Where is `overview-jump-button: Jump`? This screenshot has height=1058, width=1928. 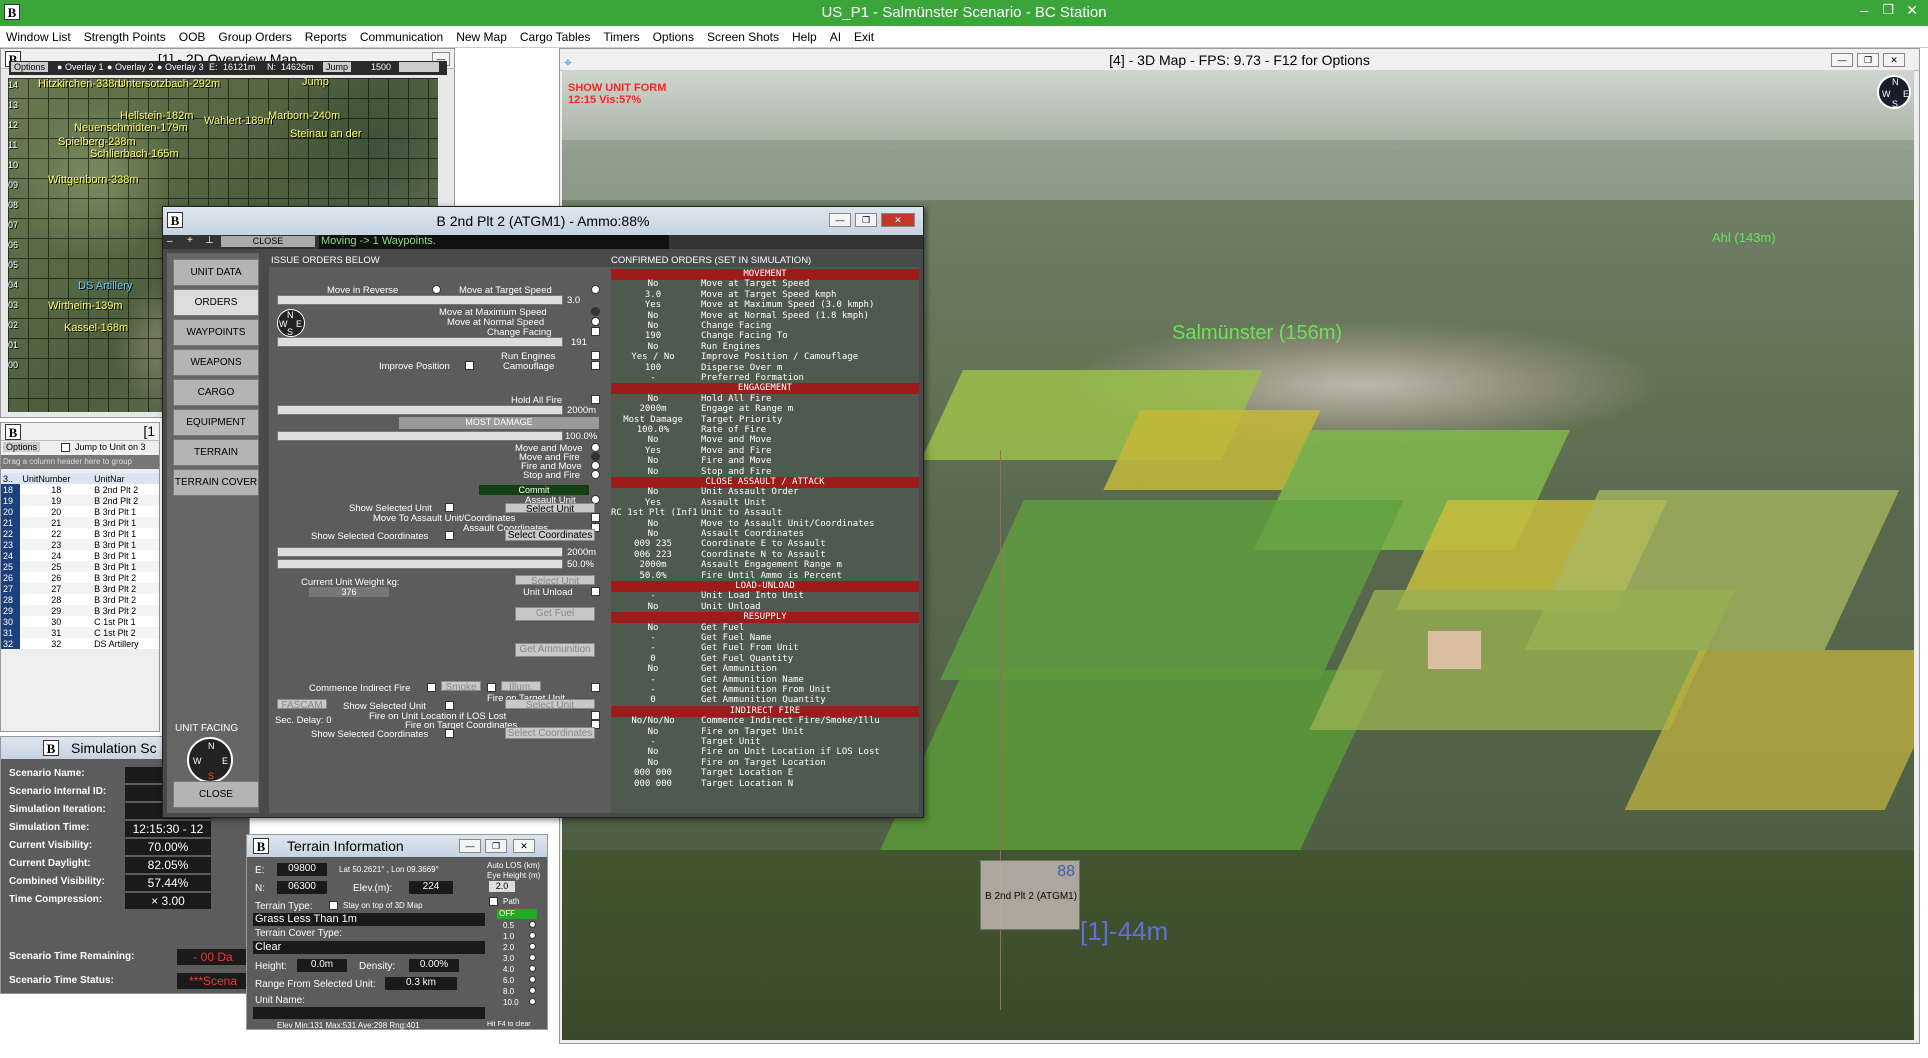
overview-jump-button: Jump is located at coordinates (337, 67).